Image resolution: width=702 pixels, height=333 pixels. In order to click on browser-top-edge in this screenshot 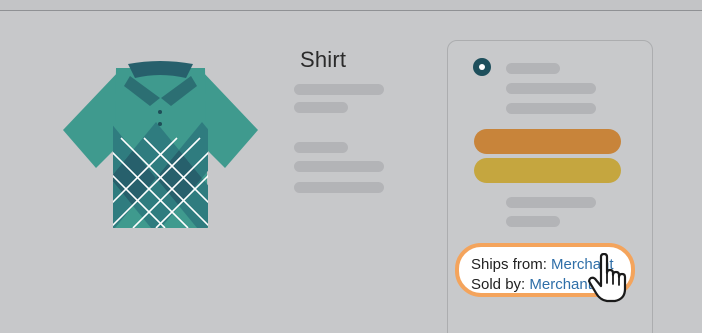, I will do `click(351, 5)`.